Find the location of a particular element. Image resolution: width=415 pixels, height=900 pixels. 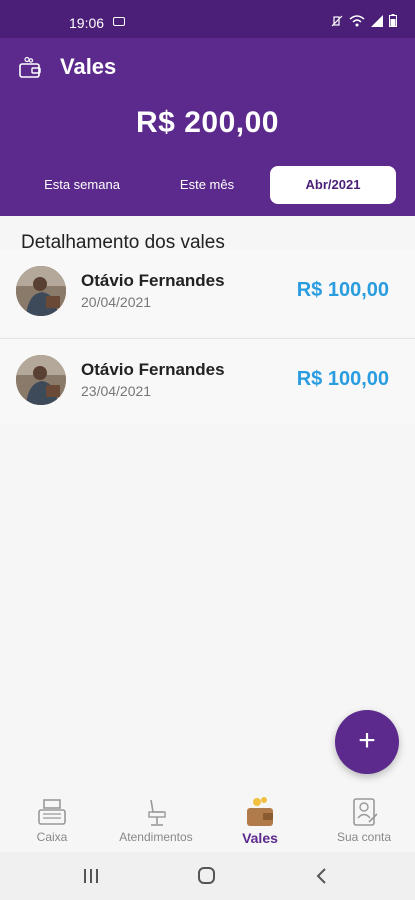

tab-este-mes: Este mês is located at coordinates (207, 185).